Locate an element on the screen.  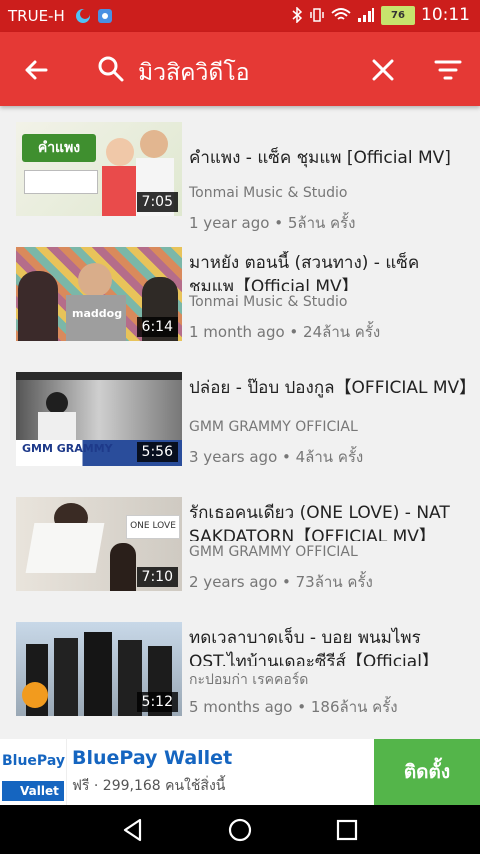
view-count: 4ล้าน ครั้ง is located at coordinates (329, 457).